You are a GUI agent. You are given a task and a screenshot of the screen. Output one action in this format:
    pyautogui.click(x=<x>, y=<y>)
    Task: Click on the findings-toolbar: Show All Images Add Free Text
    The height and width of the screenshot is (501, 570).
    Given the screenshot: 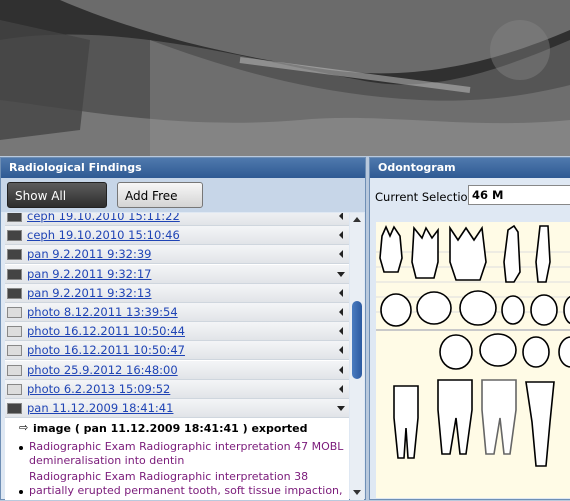 What is the action you would take?
    pyautogui.click(x=183, y=203)
    